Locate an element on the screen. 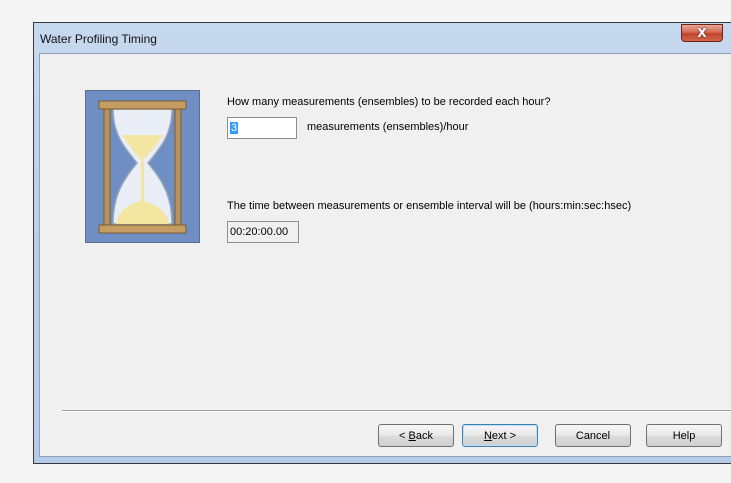 The image size is (731, 483). back-button-accelerator: B is located at coordinates (412, 435).